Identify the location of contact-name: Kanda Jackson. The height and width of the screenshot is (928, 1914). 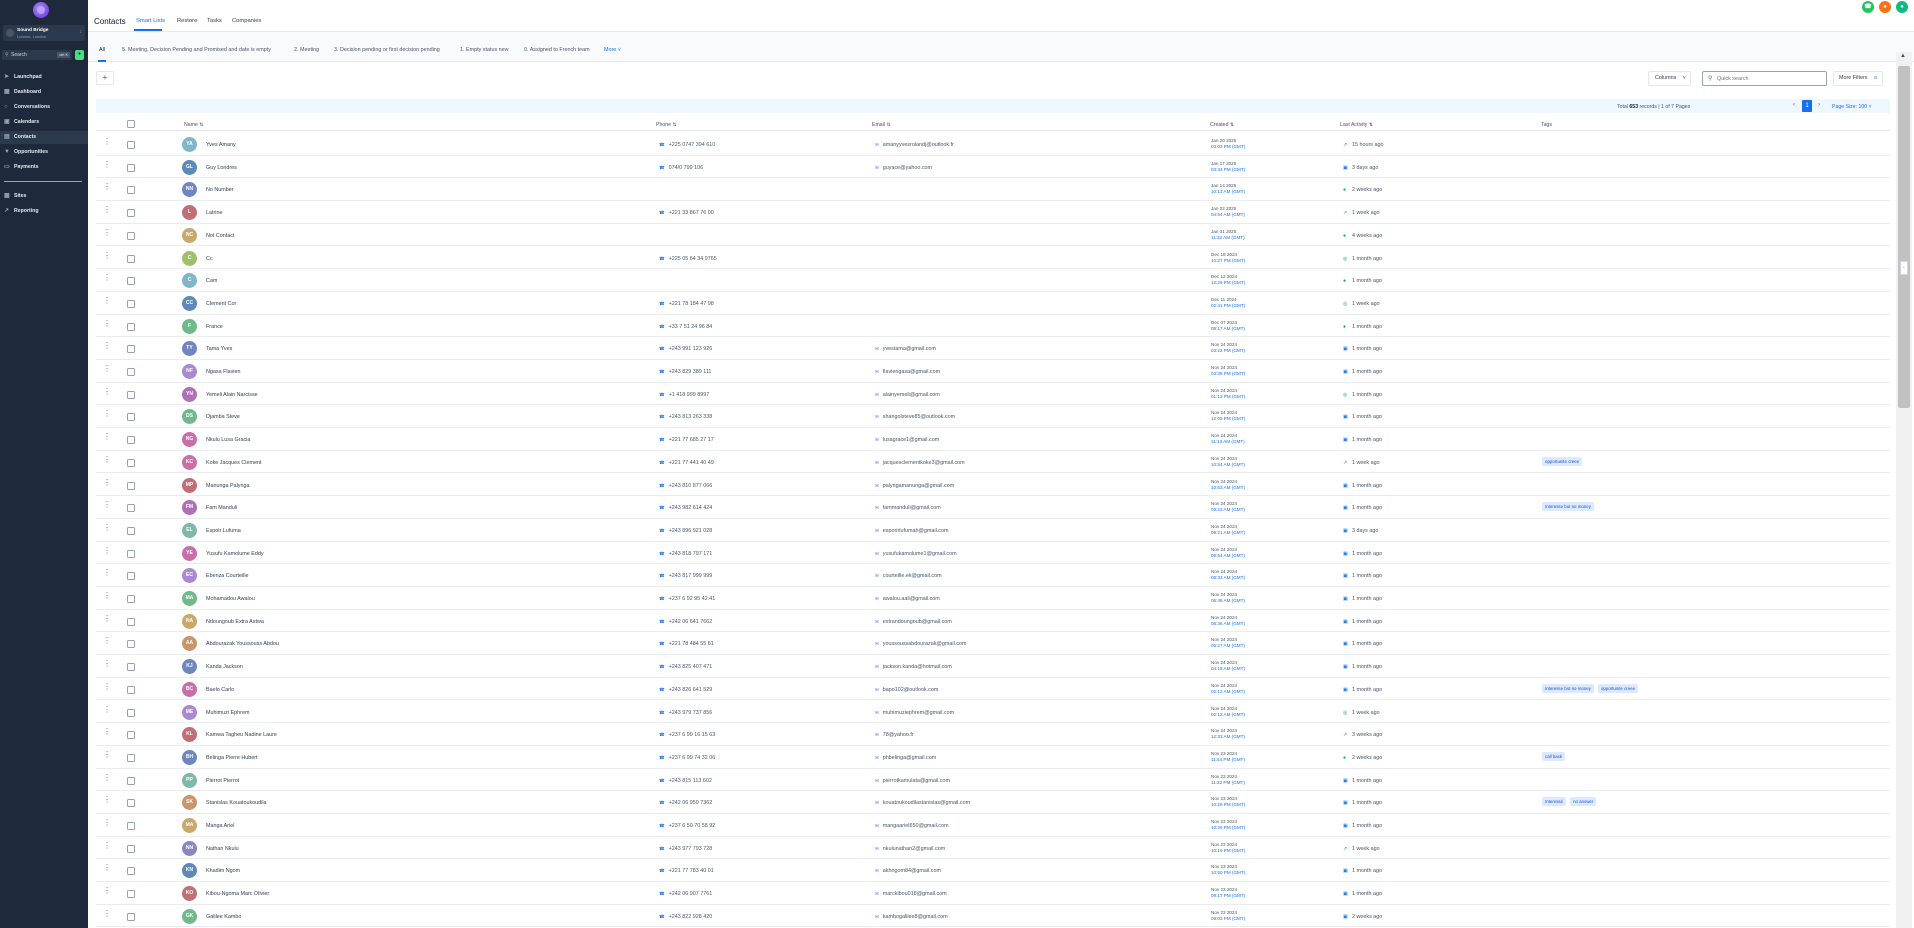
(224, 667).